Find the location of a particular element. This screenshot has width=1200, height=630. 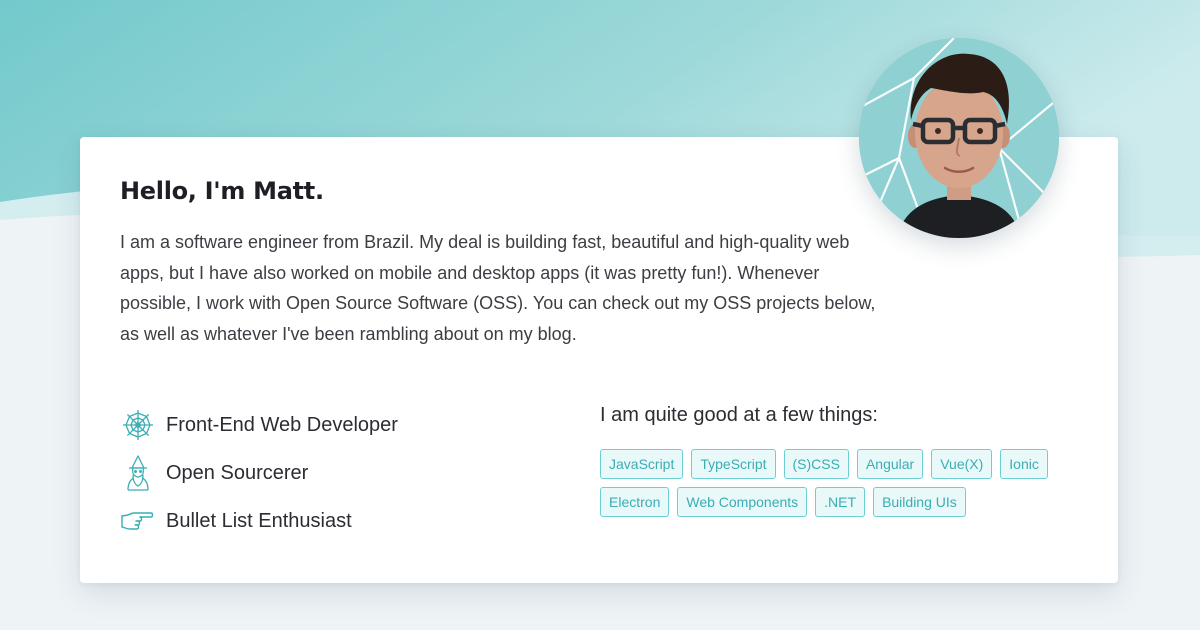

role-label: Bullet List Enthusiast is located at coordinates (259, 520).